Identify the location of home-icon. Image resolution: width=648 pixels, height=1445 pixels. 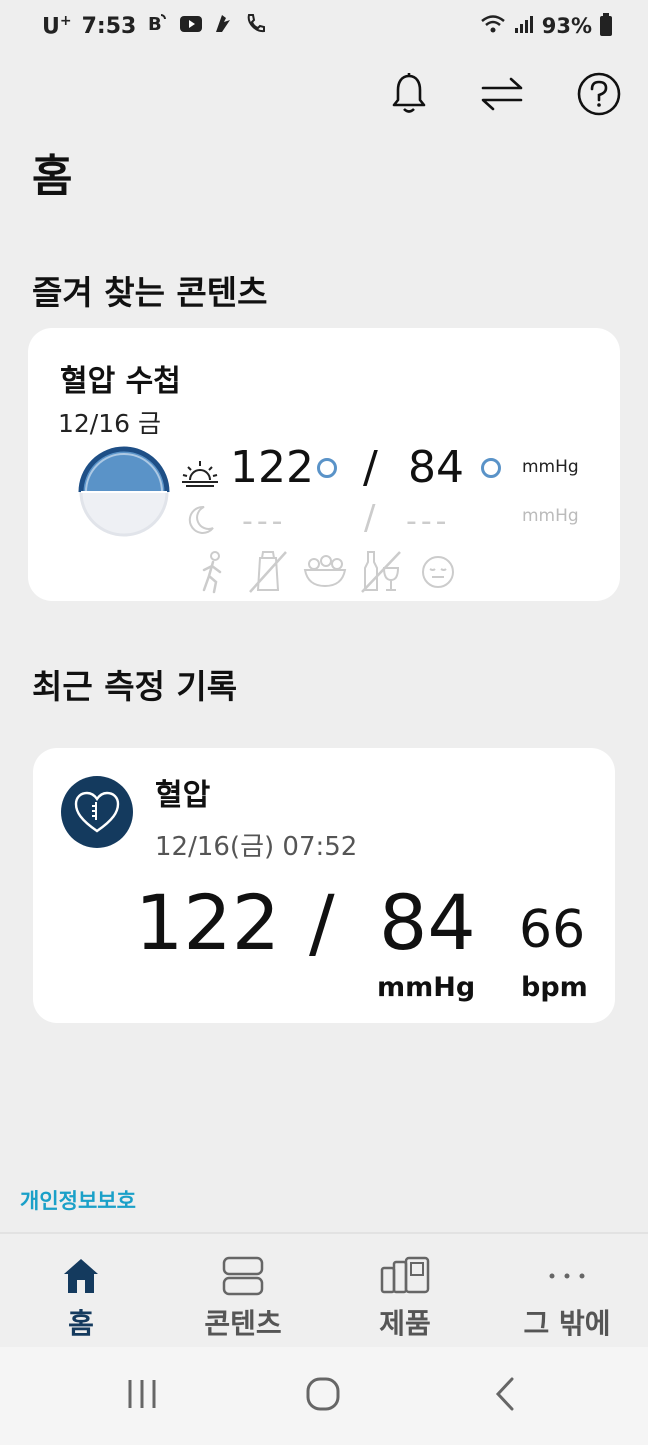
(81, 1276).